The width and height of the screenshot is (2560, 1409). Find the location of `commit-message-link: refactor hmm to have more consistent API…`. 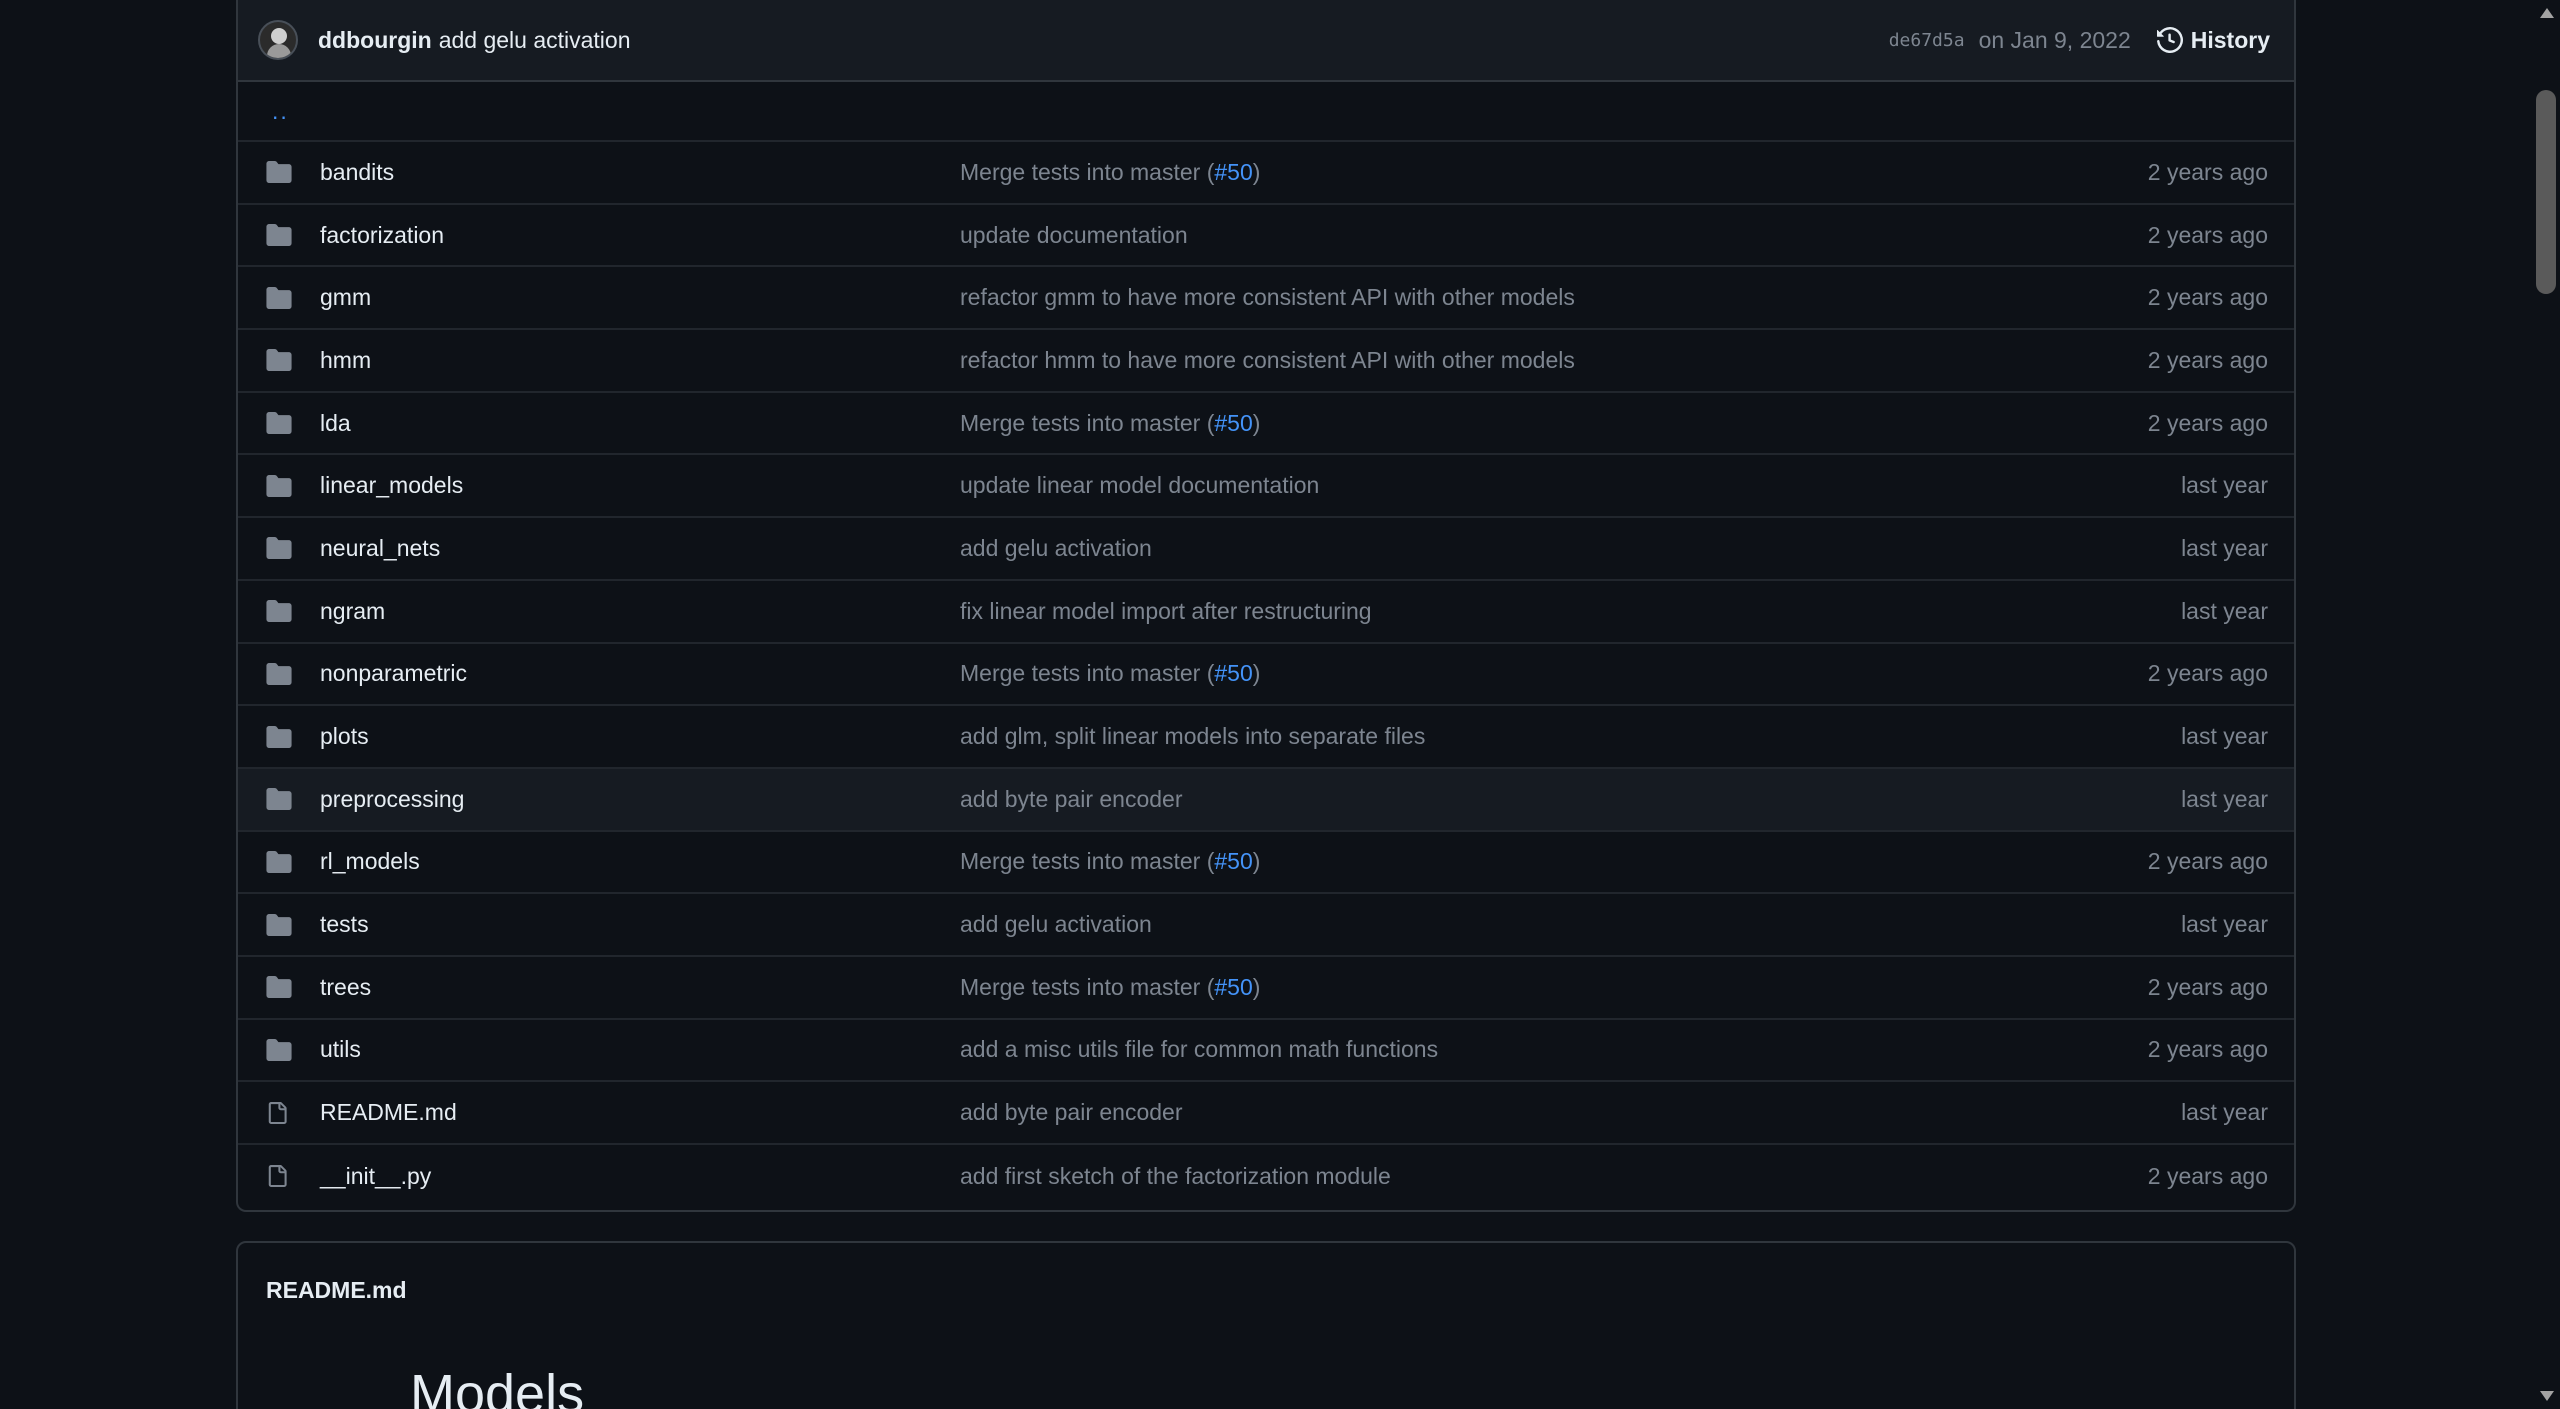

commit-message-link: refactor hmm to have more consistent API… is located at coordinates (1267, 360).